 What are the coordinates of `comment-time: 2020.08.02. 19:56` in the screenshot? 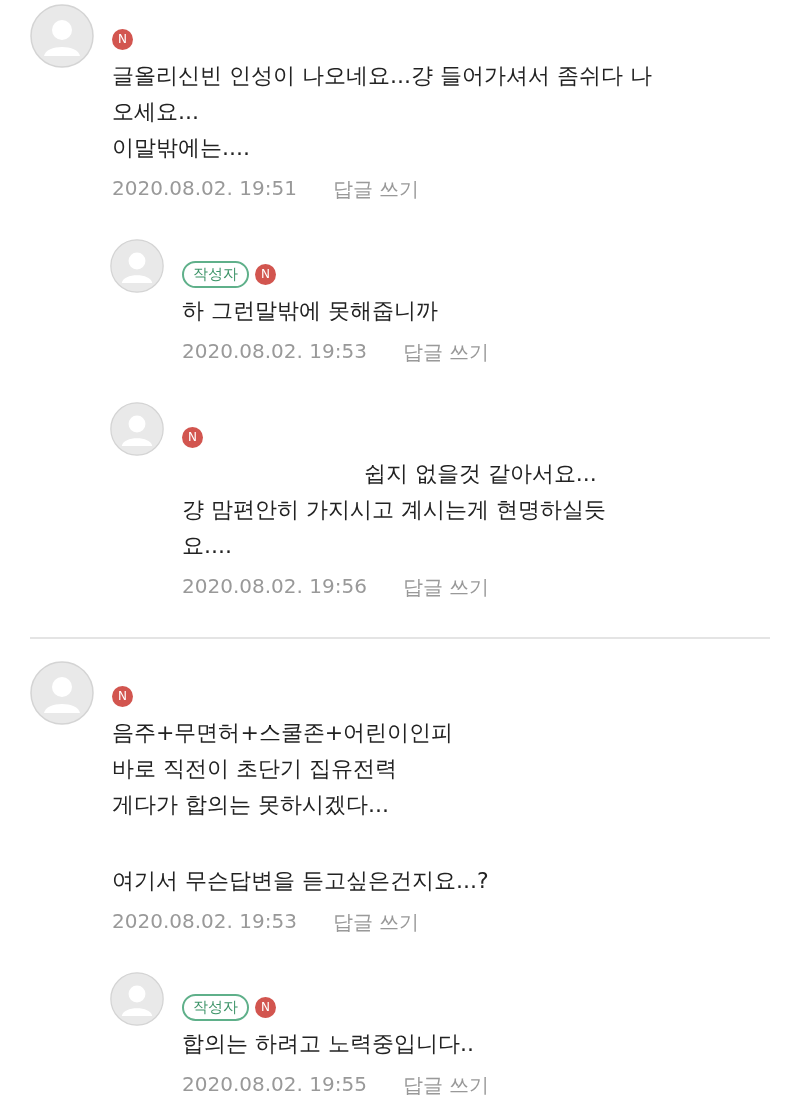 It's located at (274, 587).